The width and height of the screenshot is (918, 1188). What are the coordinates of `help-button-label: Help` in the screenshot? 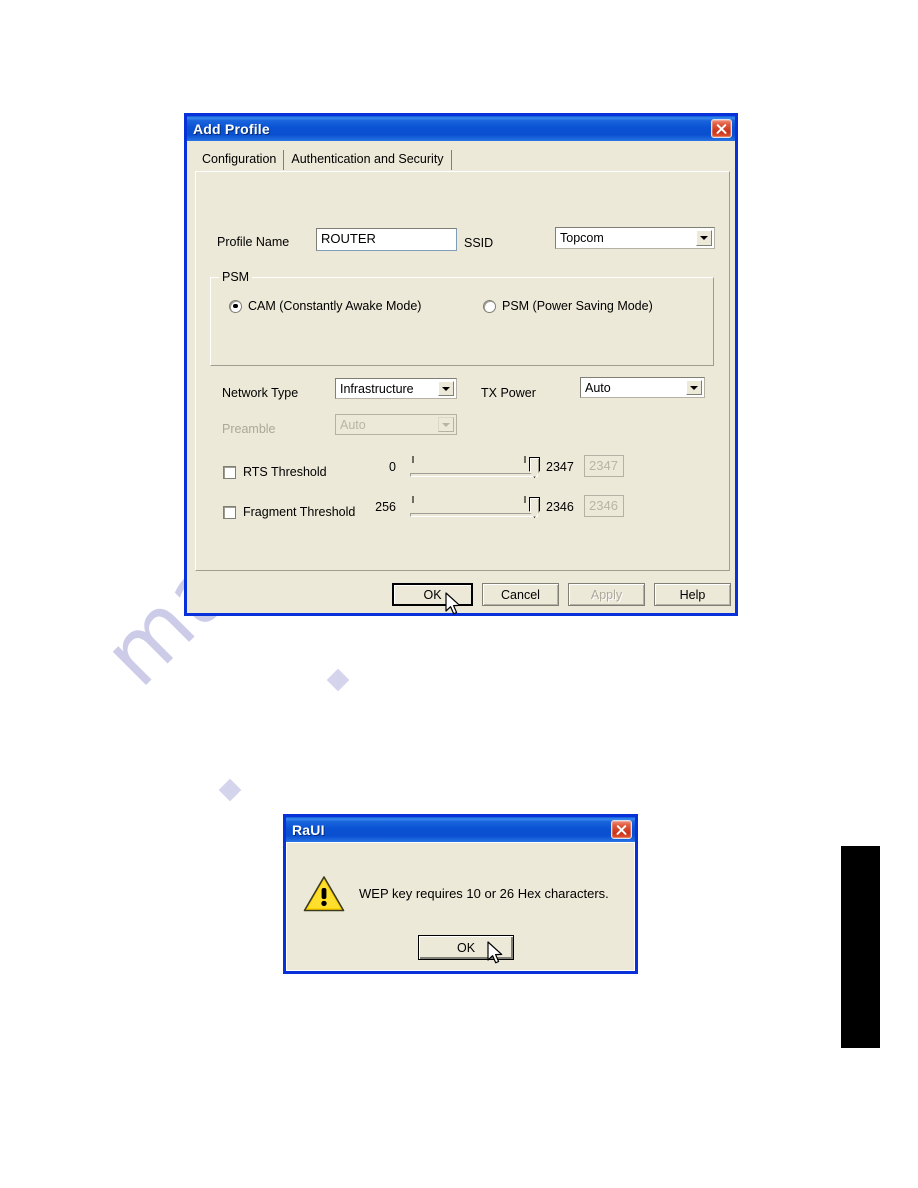 It's located at (692, 594).